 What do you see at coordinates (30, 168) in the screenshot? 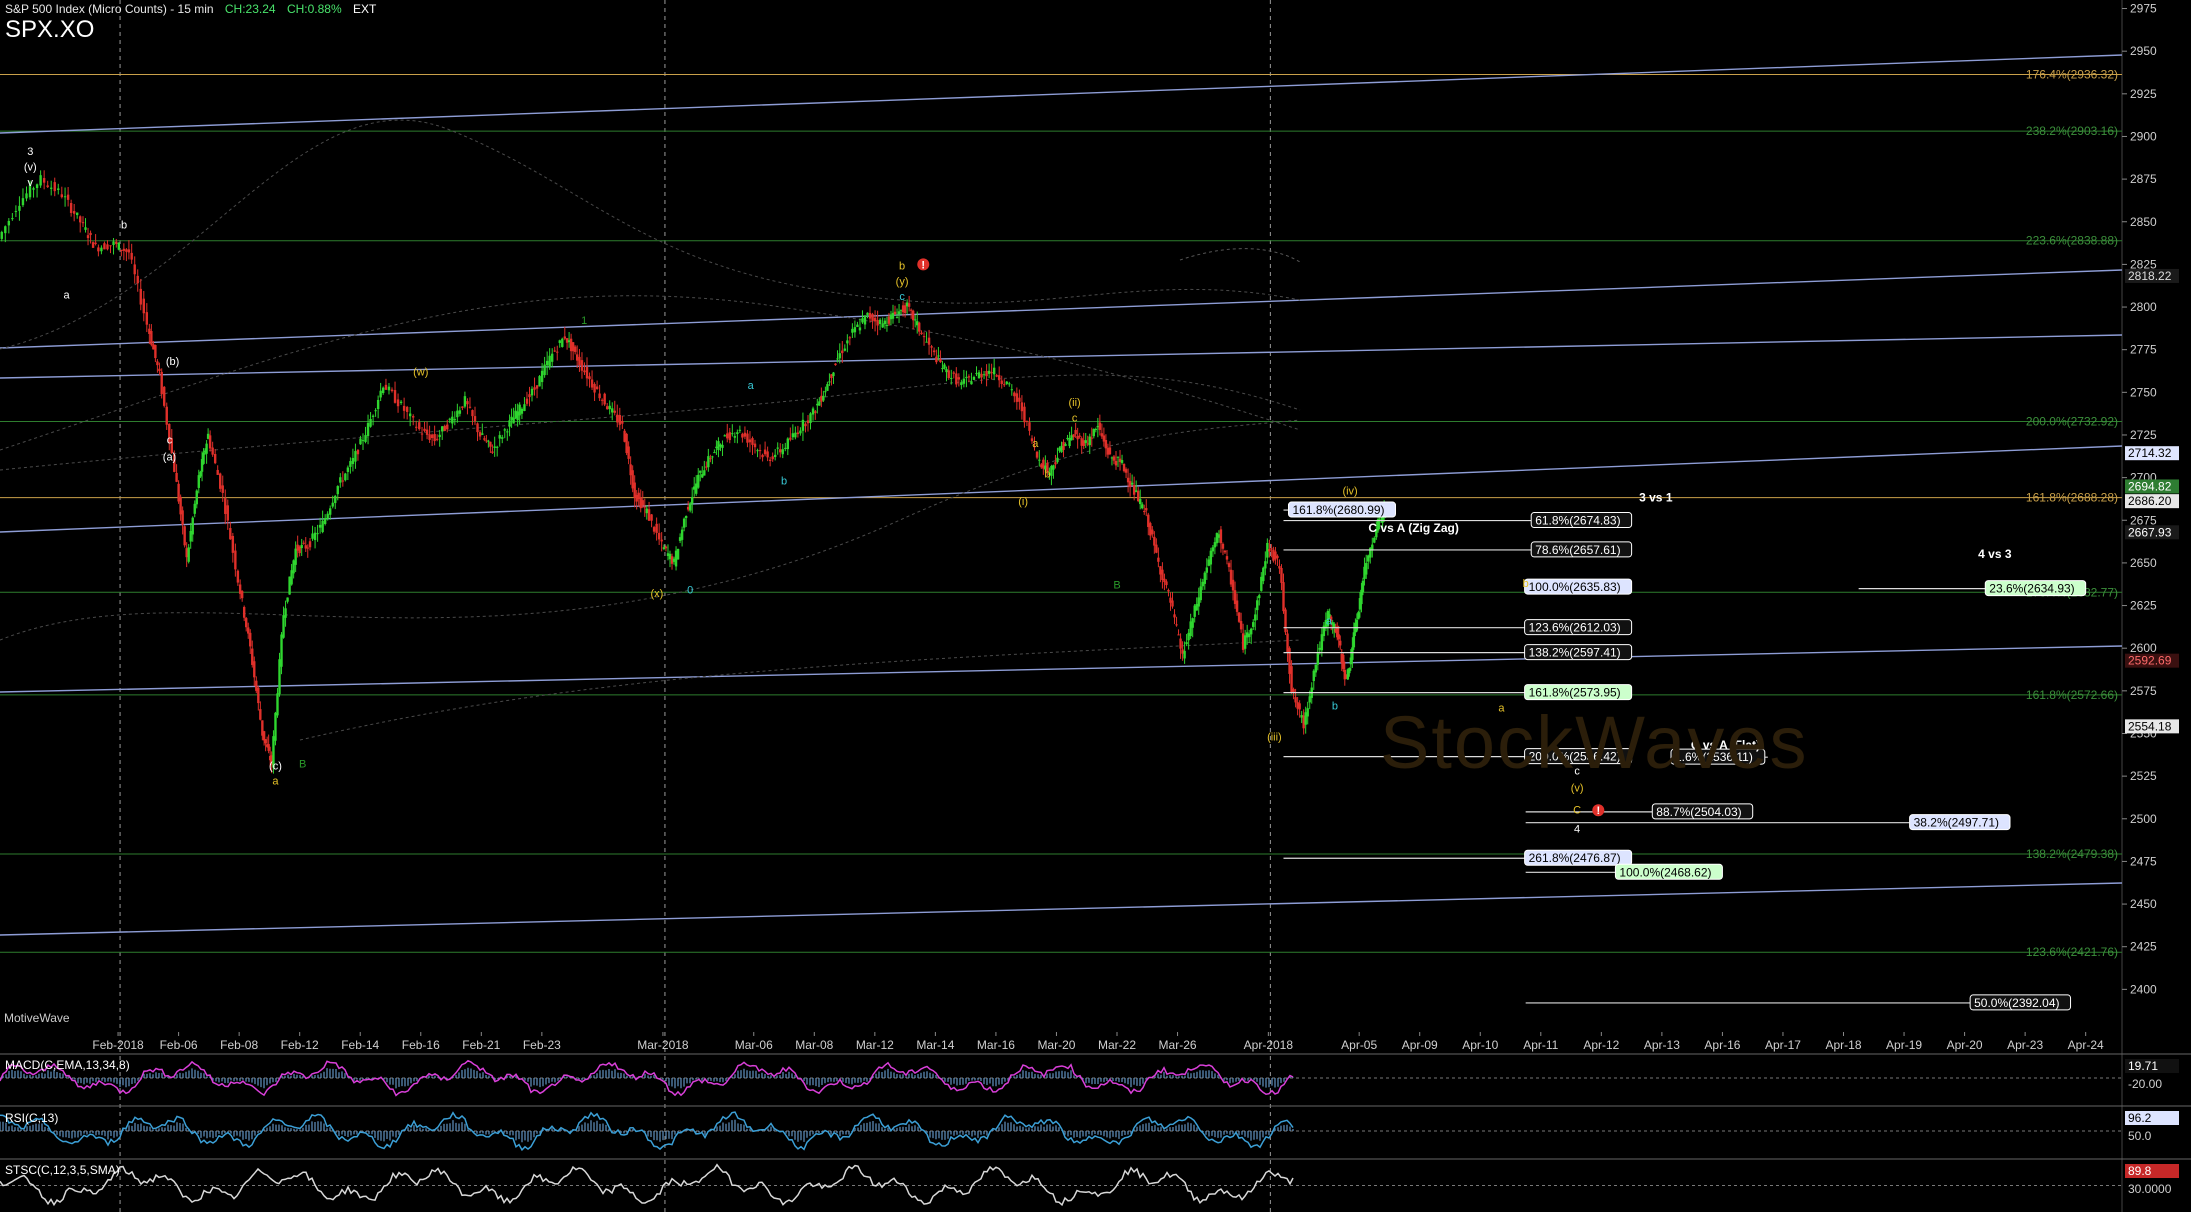
I see `wave-label-1: (v)` at bounding box center [30, 168].